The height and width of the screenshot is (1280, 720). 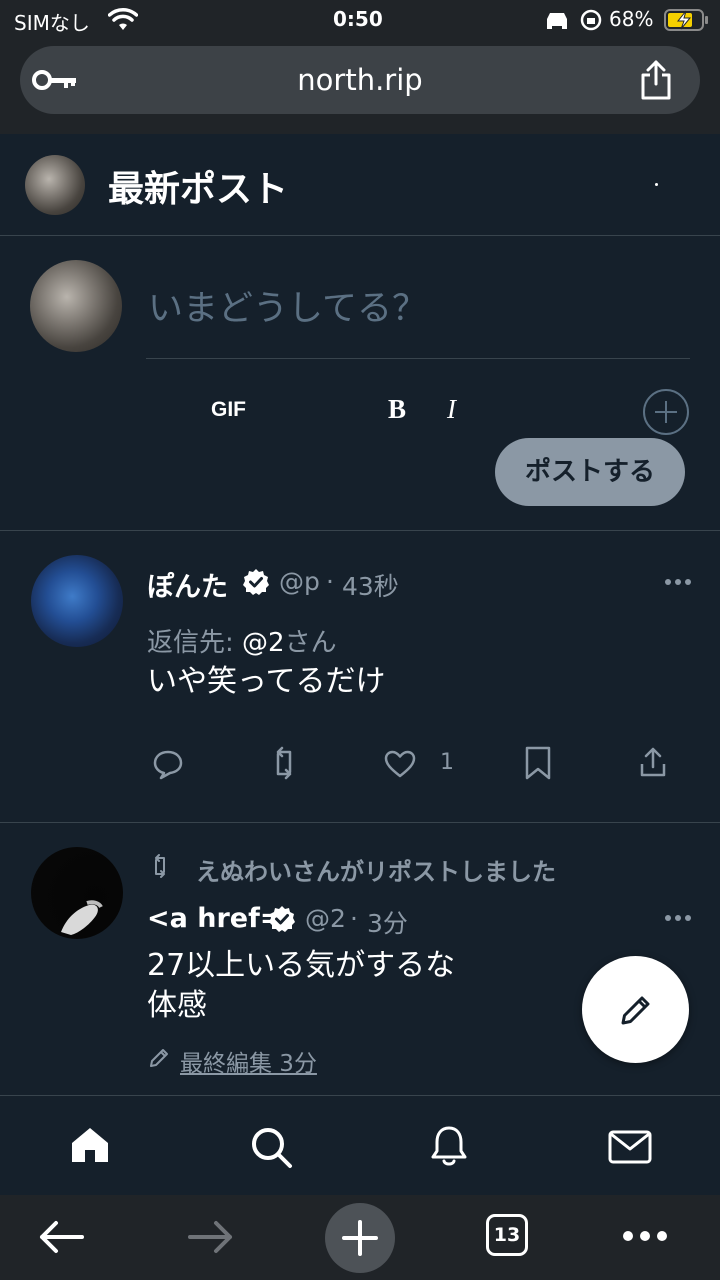 What do you see at coordinates (656, 80) in the screenshot?
I see `share-icon` at bounding box center [656, 80].